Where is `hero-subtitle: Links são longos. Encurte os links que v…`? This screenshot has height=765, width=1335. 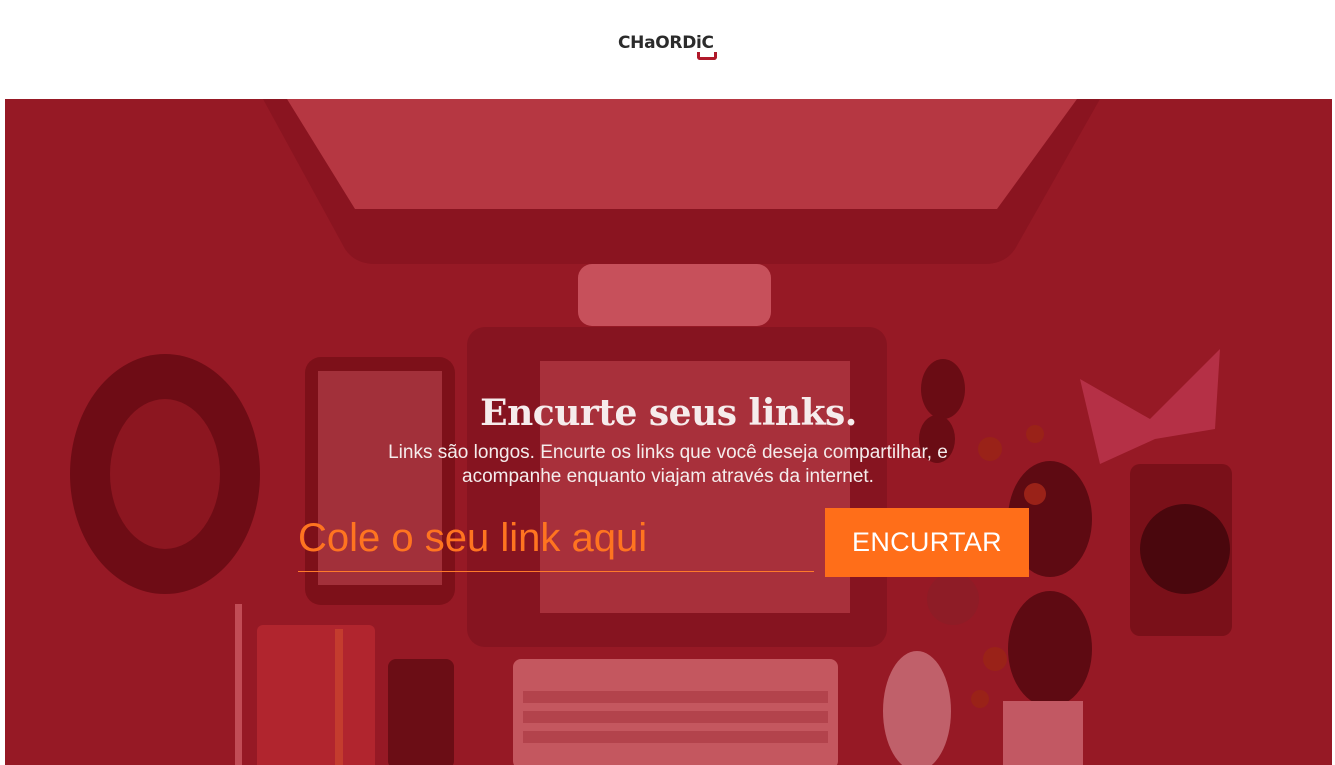 hero-subtitle: Links são longos. Encurte os links que v… is located at coordinates (668, 464).